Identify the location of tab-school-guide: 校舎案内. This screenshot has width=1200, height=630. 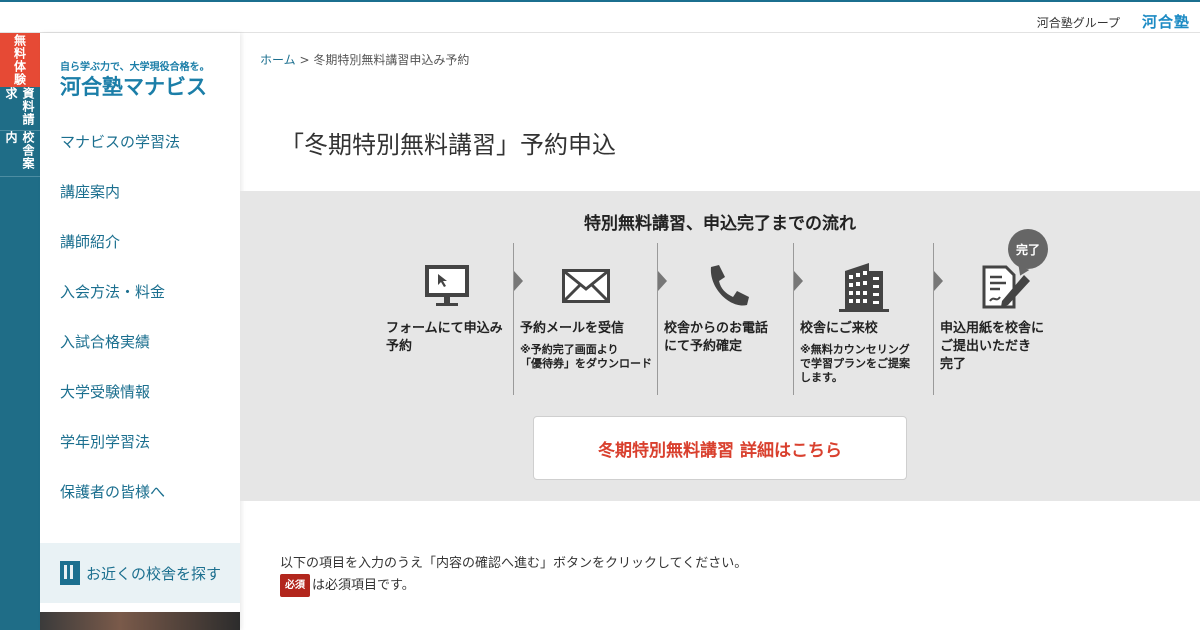
(20, 154).